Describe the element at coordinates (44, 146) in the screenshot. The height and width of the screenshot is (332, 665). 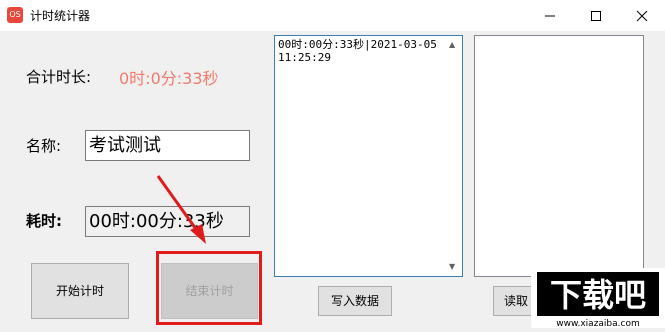
I see `name-label: 名称:` at that location.